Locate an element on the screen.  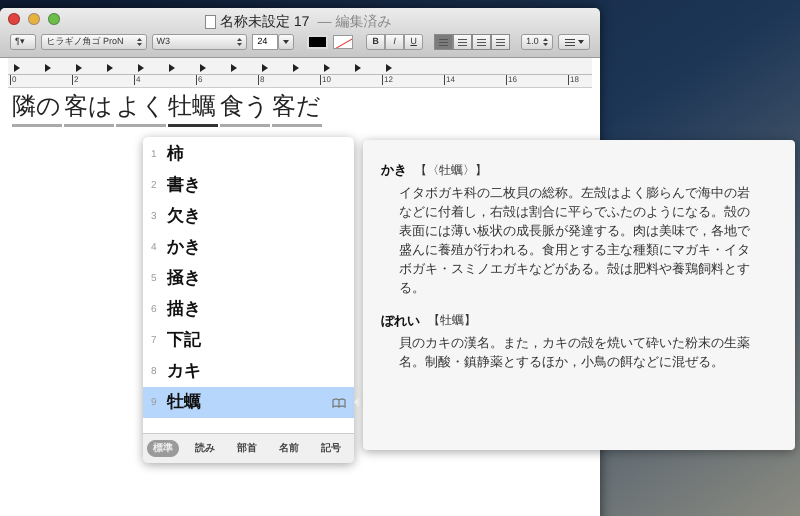
candidate-text: かき is located at coordinates (184, 247).